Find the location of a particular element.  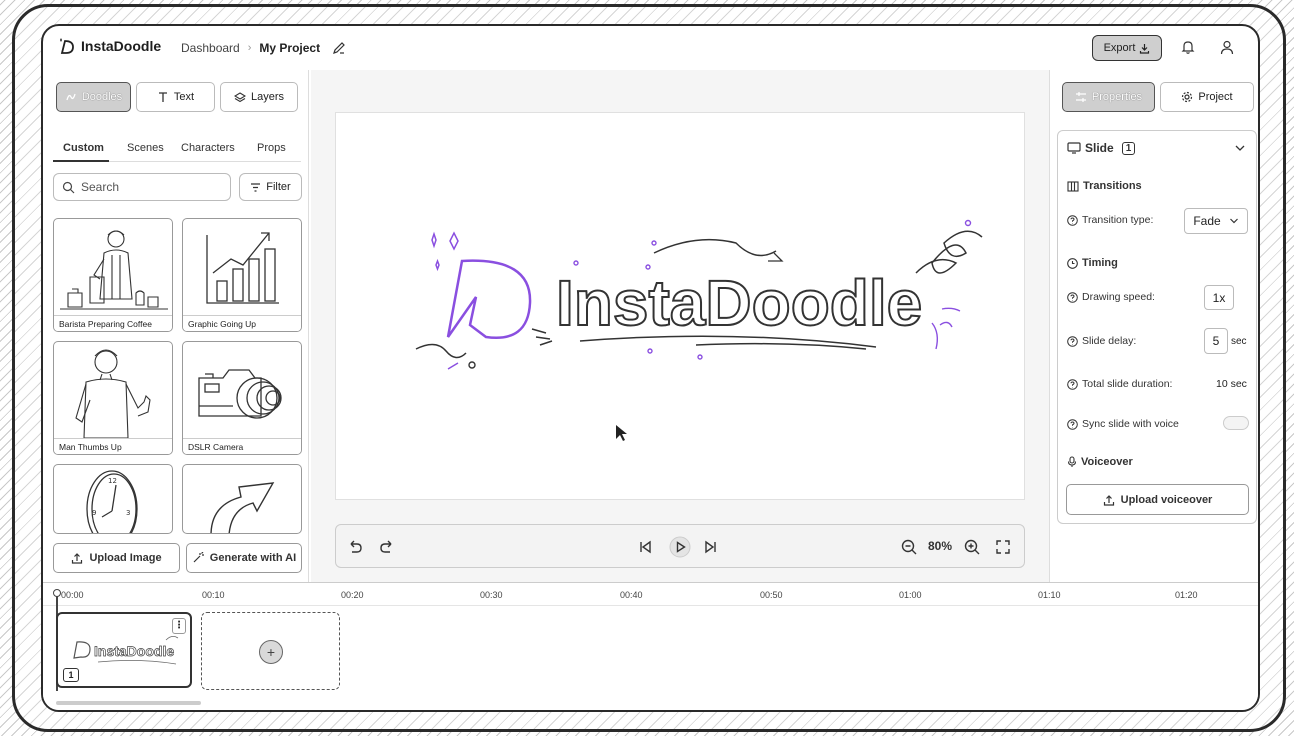

project-tab-button: Project is located at coordinates (1207, 97).